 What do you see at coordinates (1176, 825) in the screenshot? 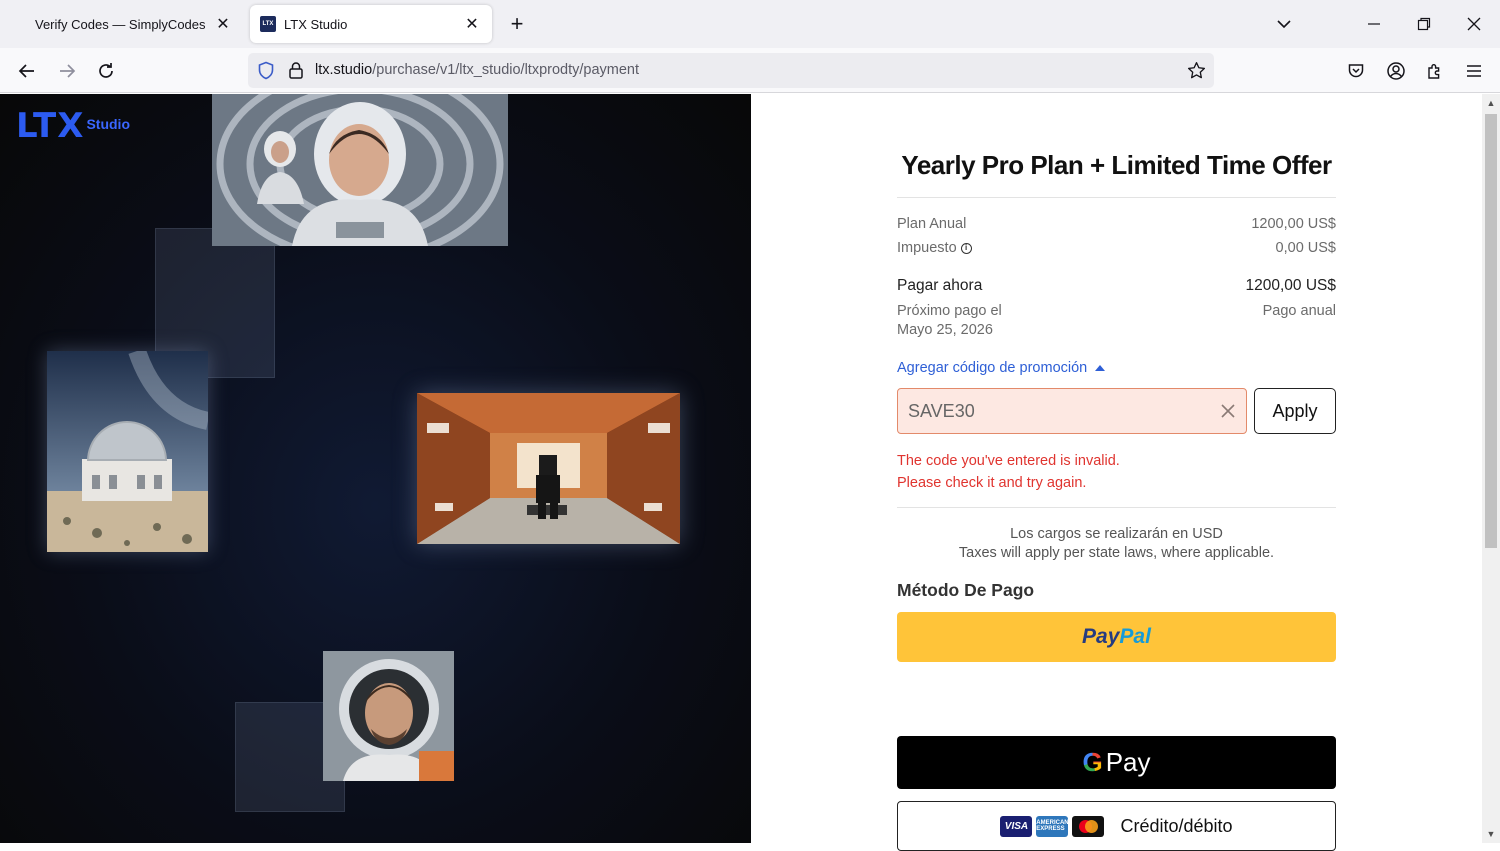
I see `card-label: Crédito/débito` at bounding box center [1176, 825].